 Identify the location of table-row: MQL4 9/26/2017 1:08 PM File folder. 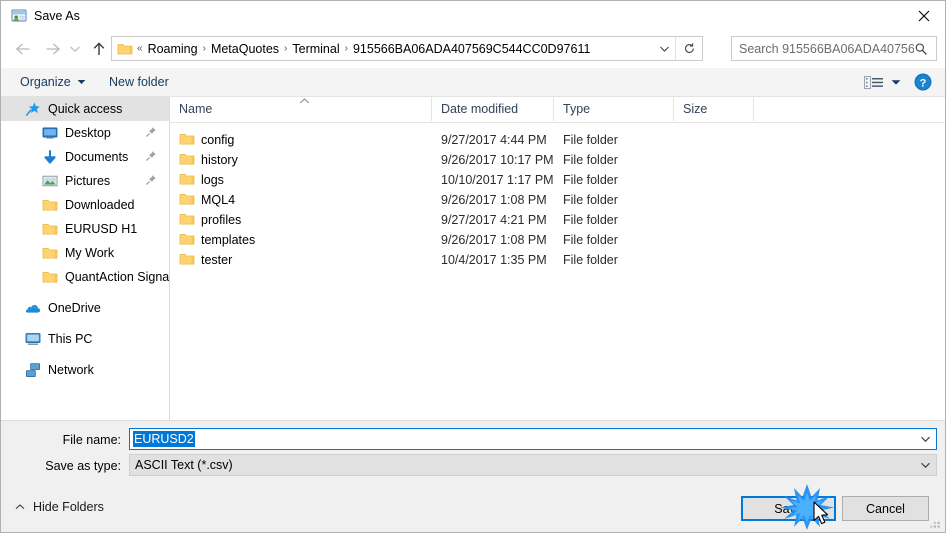
(557, 200).